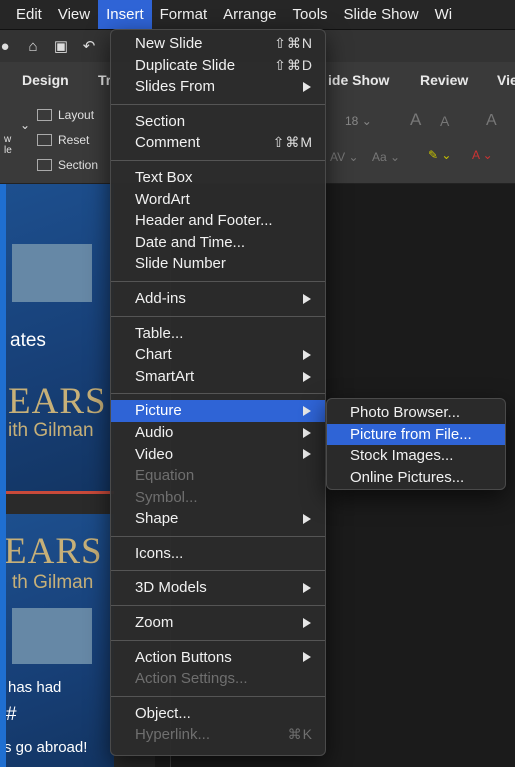  Describe the element at coordinates (344, 157) in the screenshot. I see `char-spacing-icon: AV ⌄` at that location.